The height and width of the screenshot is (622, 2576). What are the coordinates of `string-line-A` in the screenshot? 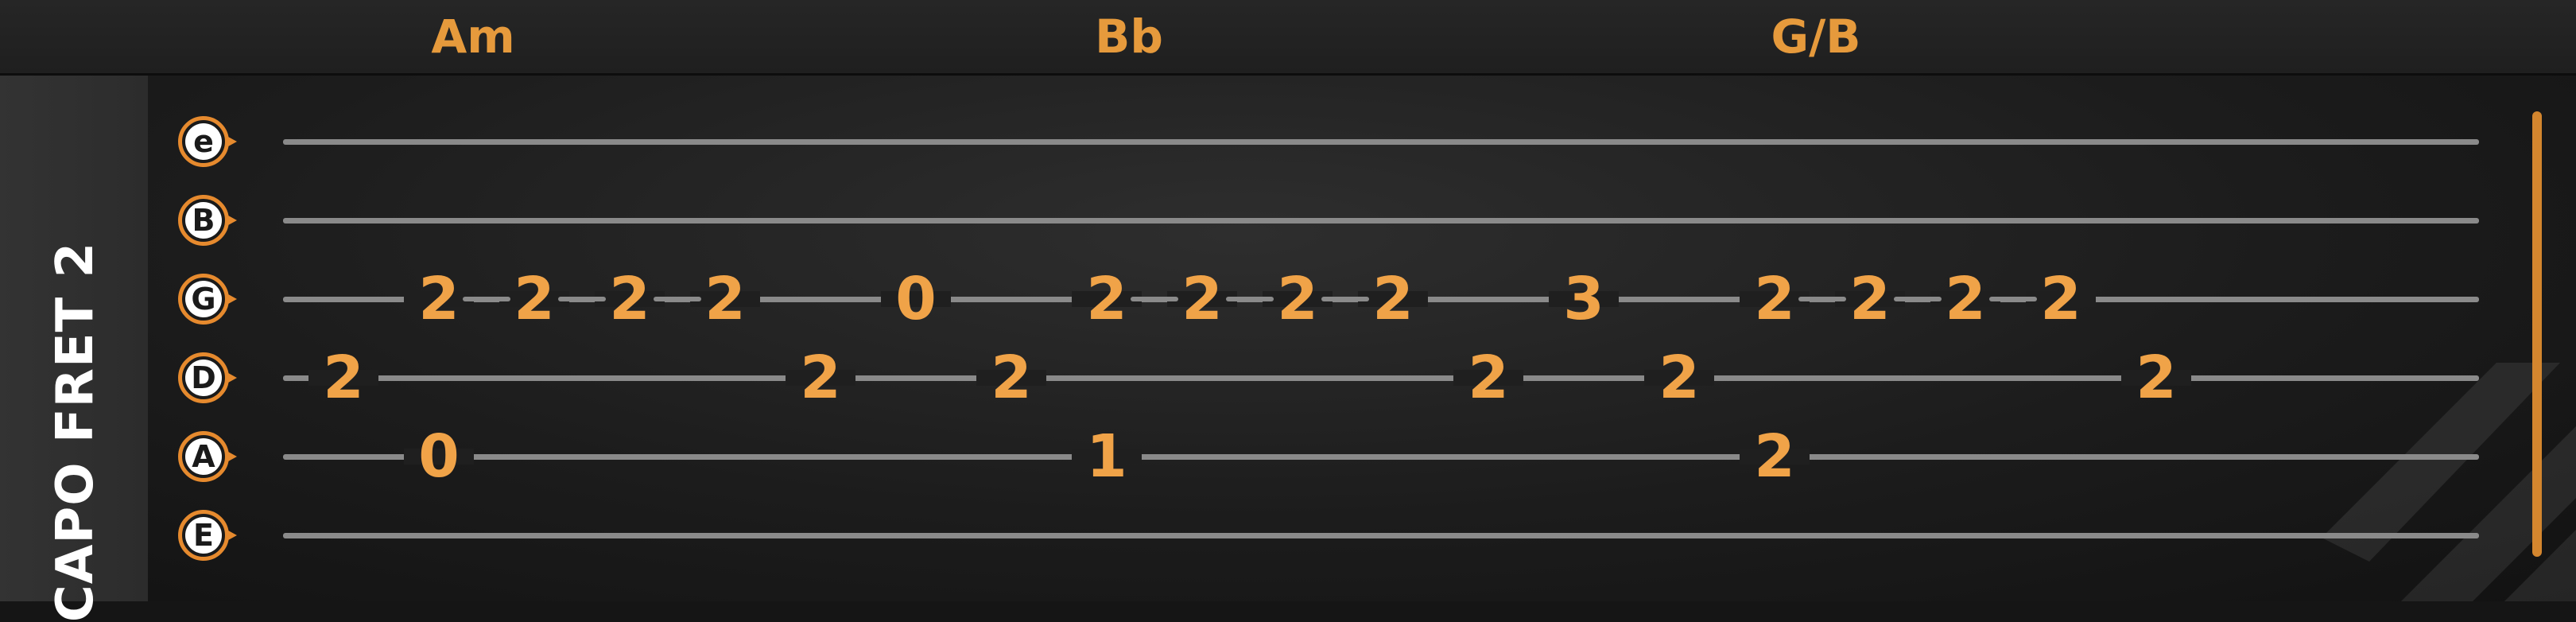 It's located at (1381, 457).